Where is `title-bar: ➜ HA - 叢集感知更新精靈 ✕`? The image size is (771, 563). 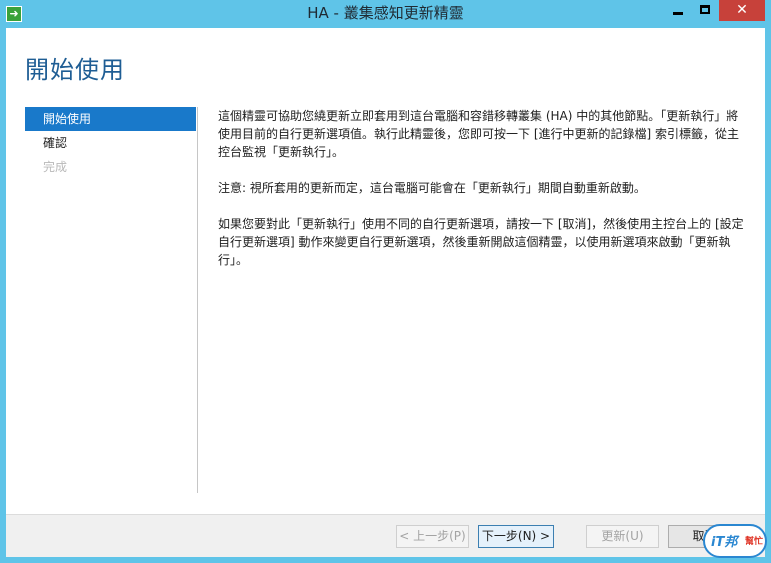 title-bar: ➜ HA - 叢集感知更新精靈 ✕ is located at coordinates (385, 14).